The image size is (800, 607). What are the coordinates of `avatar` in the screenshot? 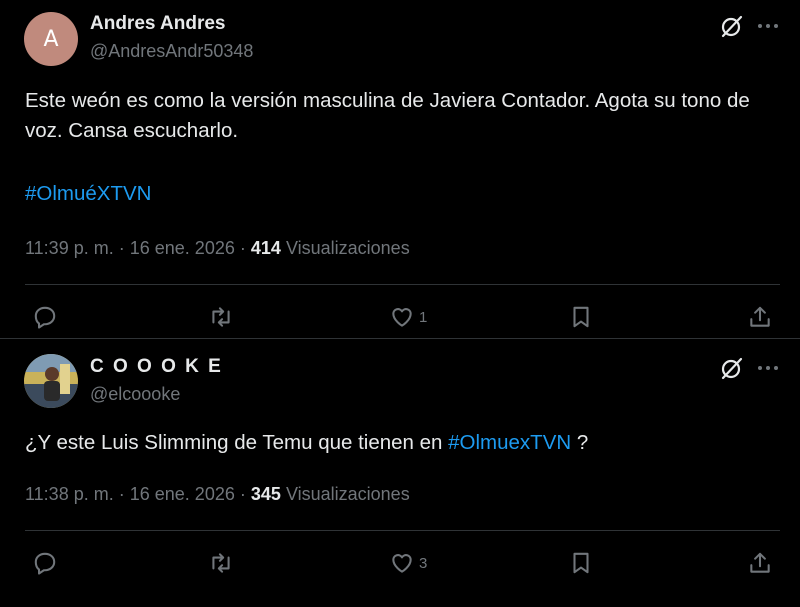 It's located at (51, 381).